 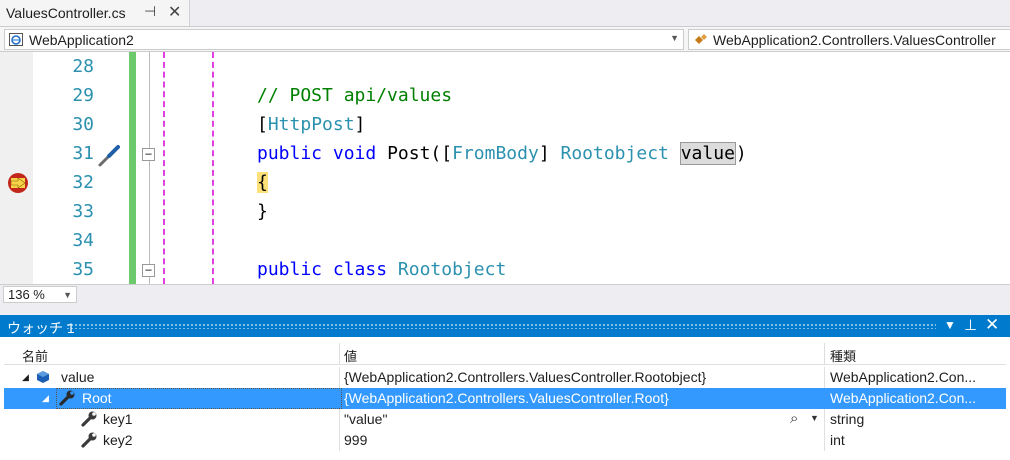 I want to click on line-number: 28, so click(x=83, y=66).